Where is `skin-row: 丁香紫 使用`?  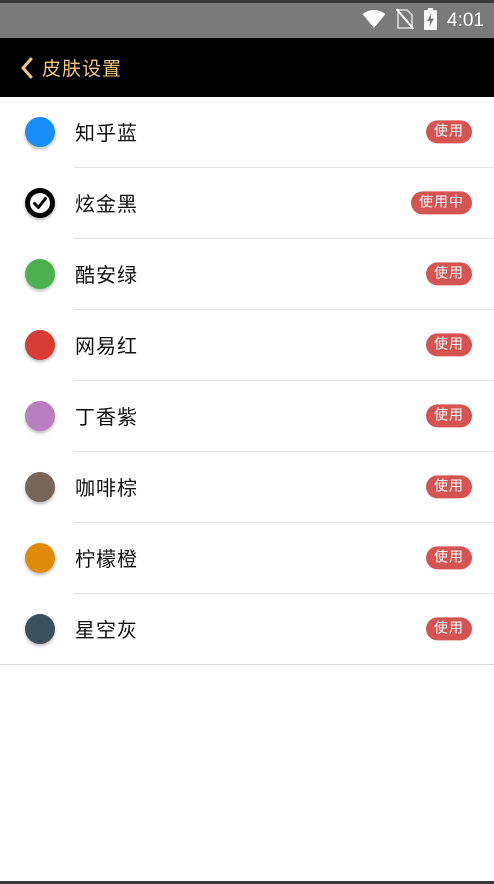
skin-row: 丁香紫 使用 is located at coordinates (247, 416).